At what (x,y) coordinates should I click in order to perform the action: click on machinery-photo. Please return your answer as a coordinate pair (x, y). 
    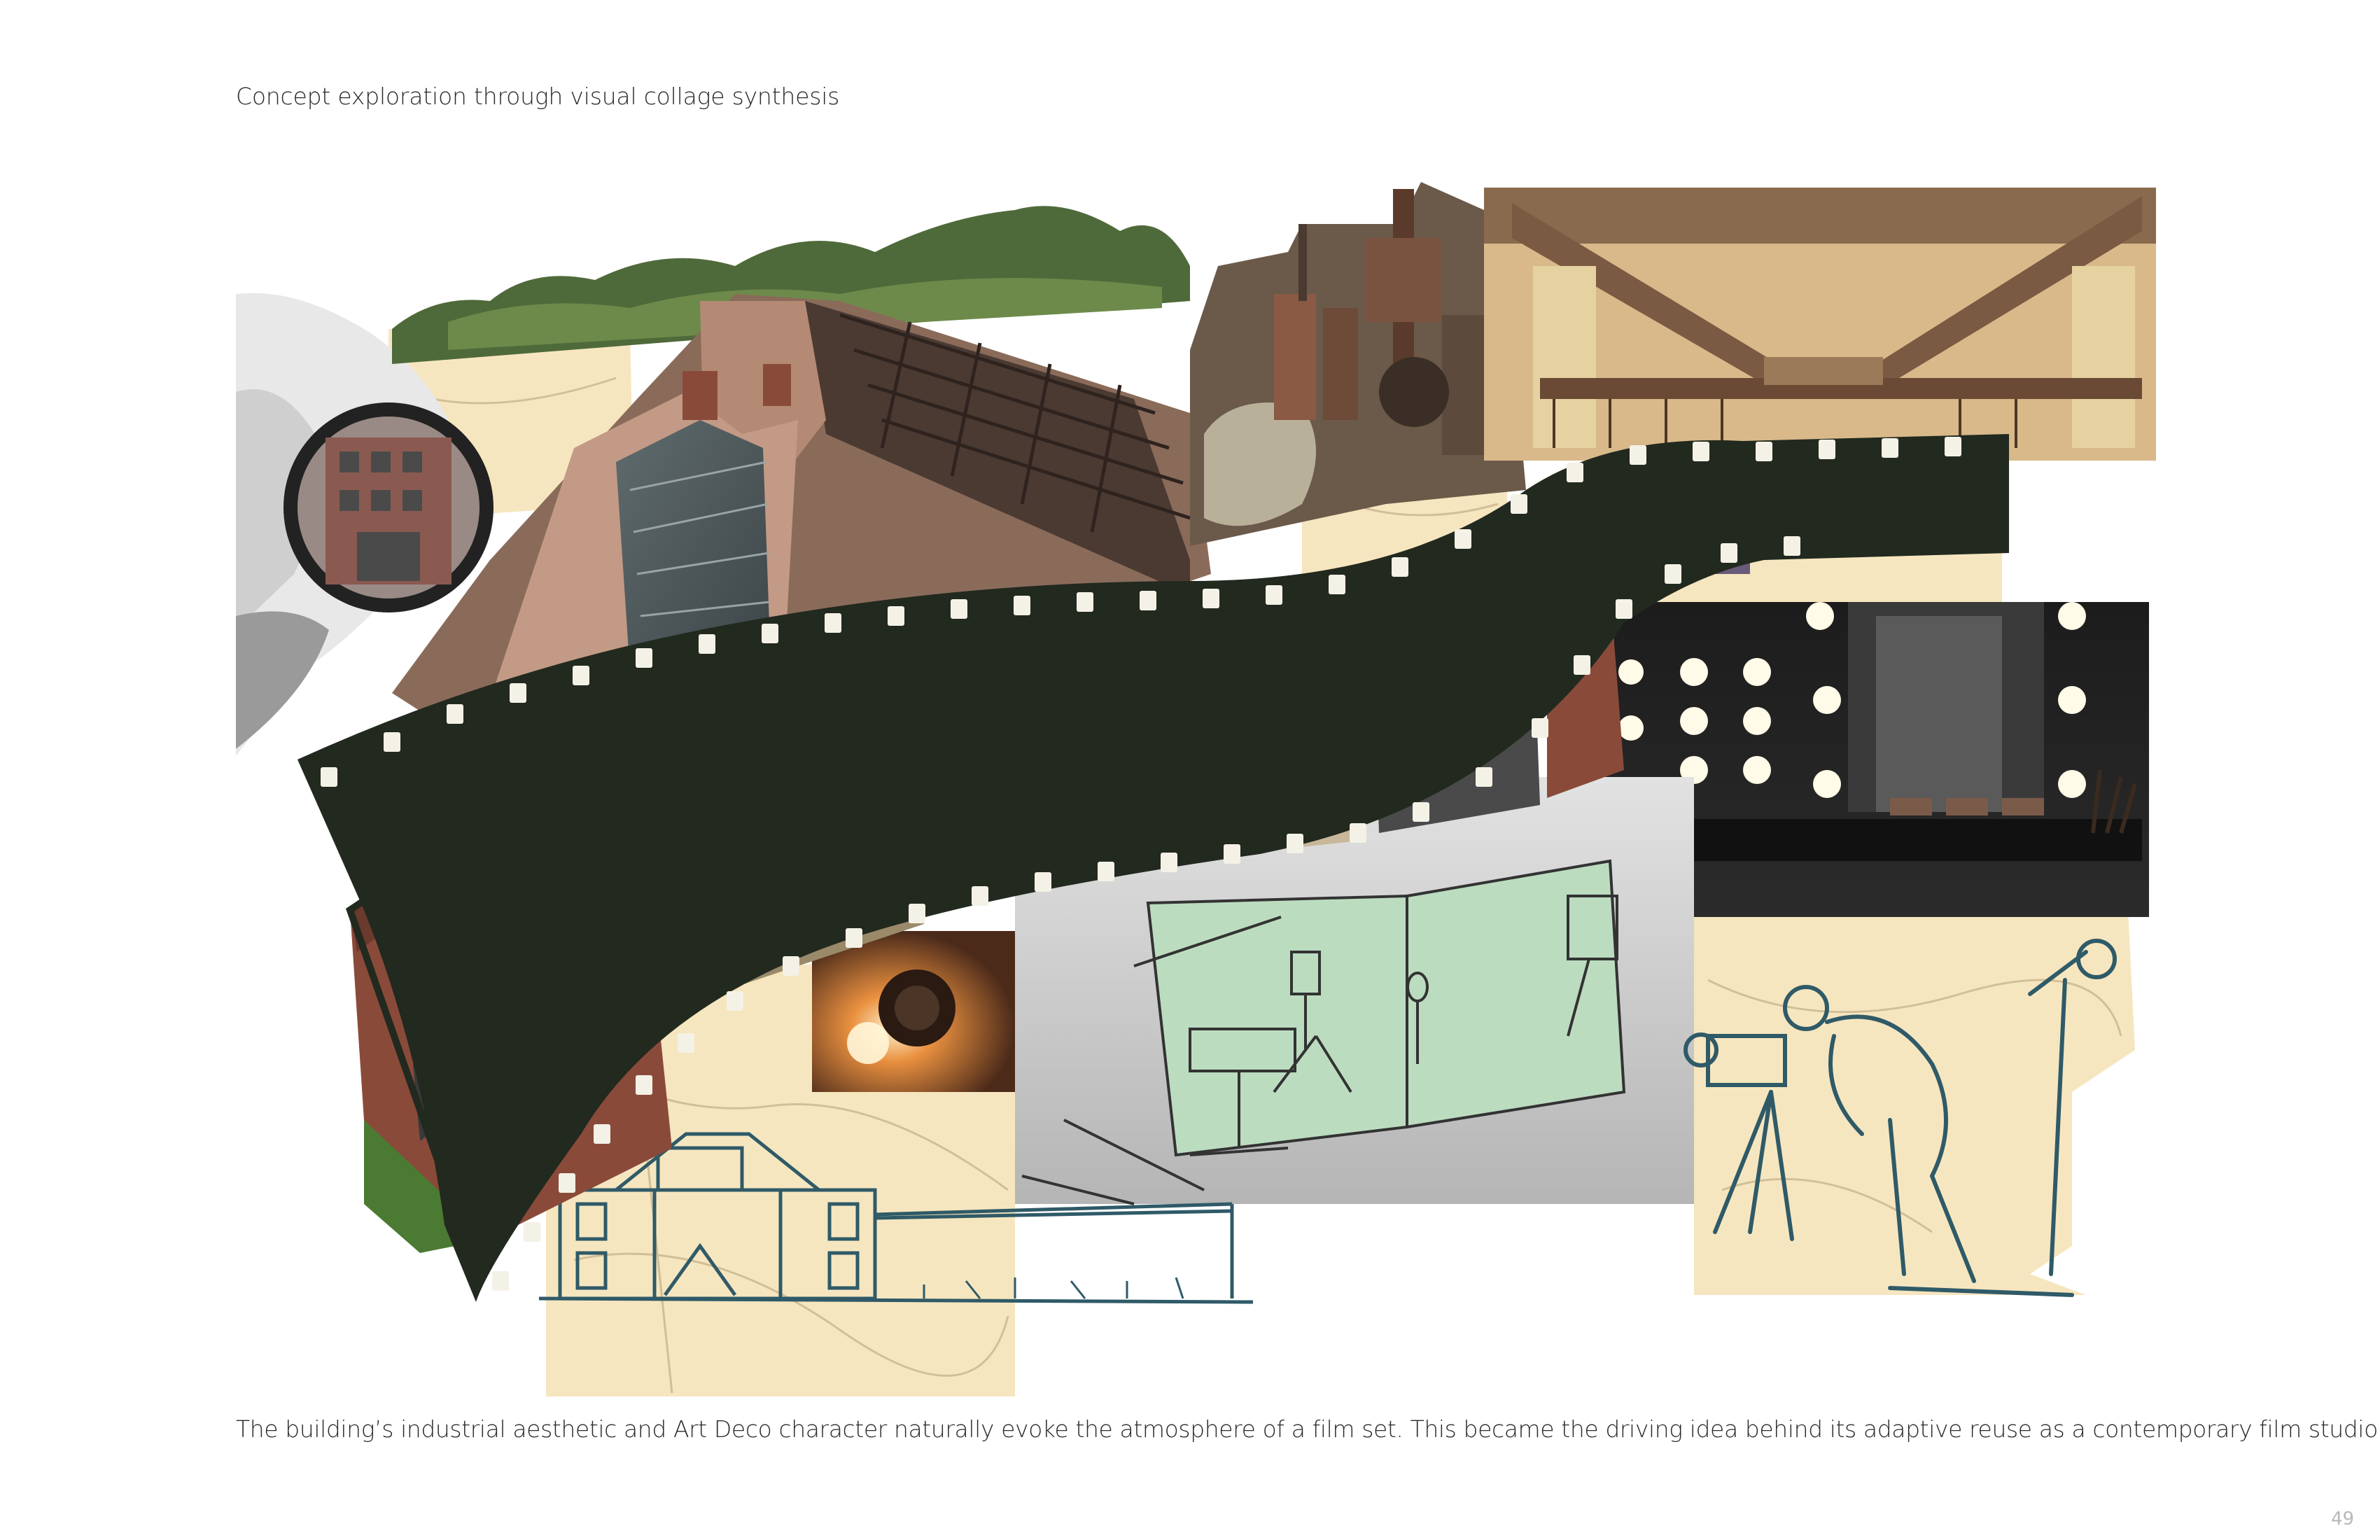
    Looking at the image, I should click on (1358, 364).